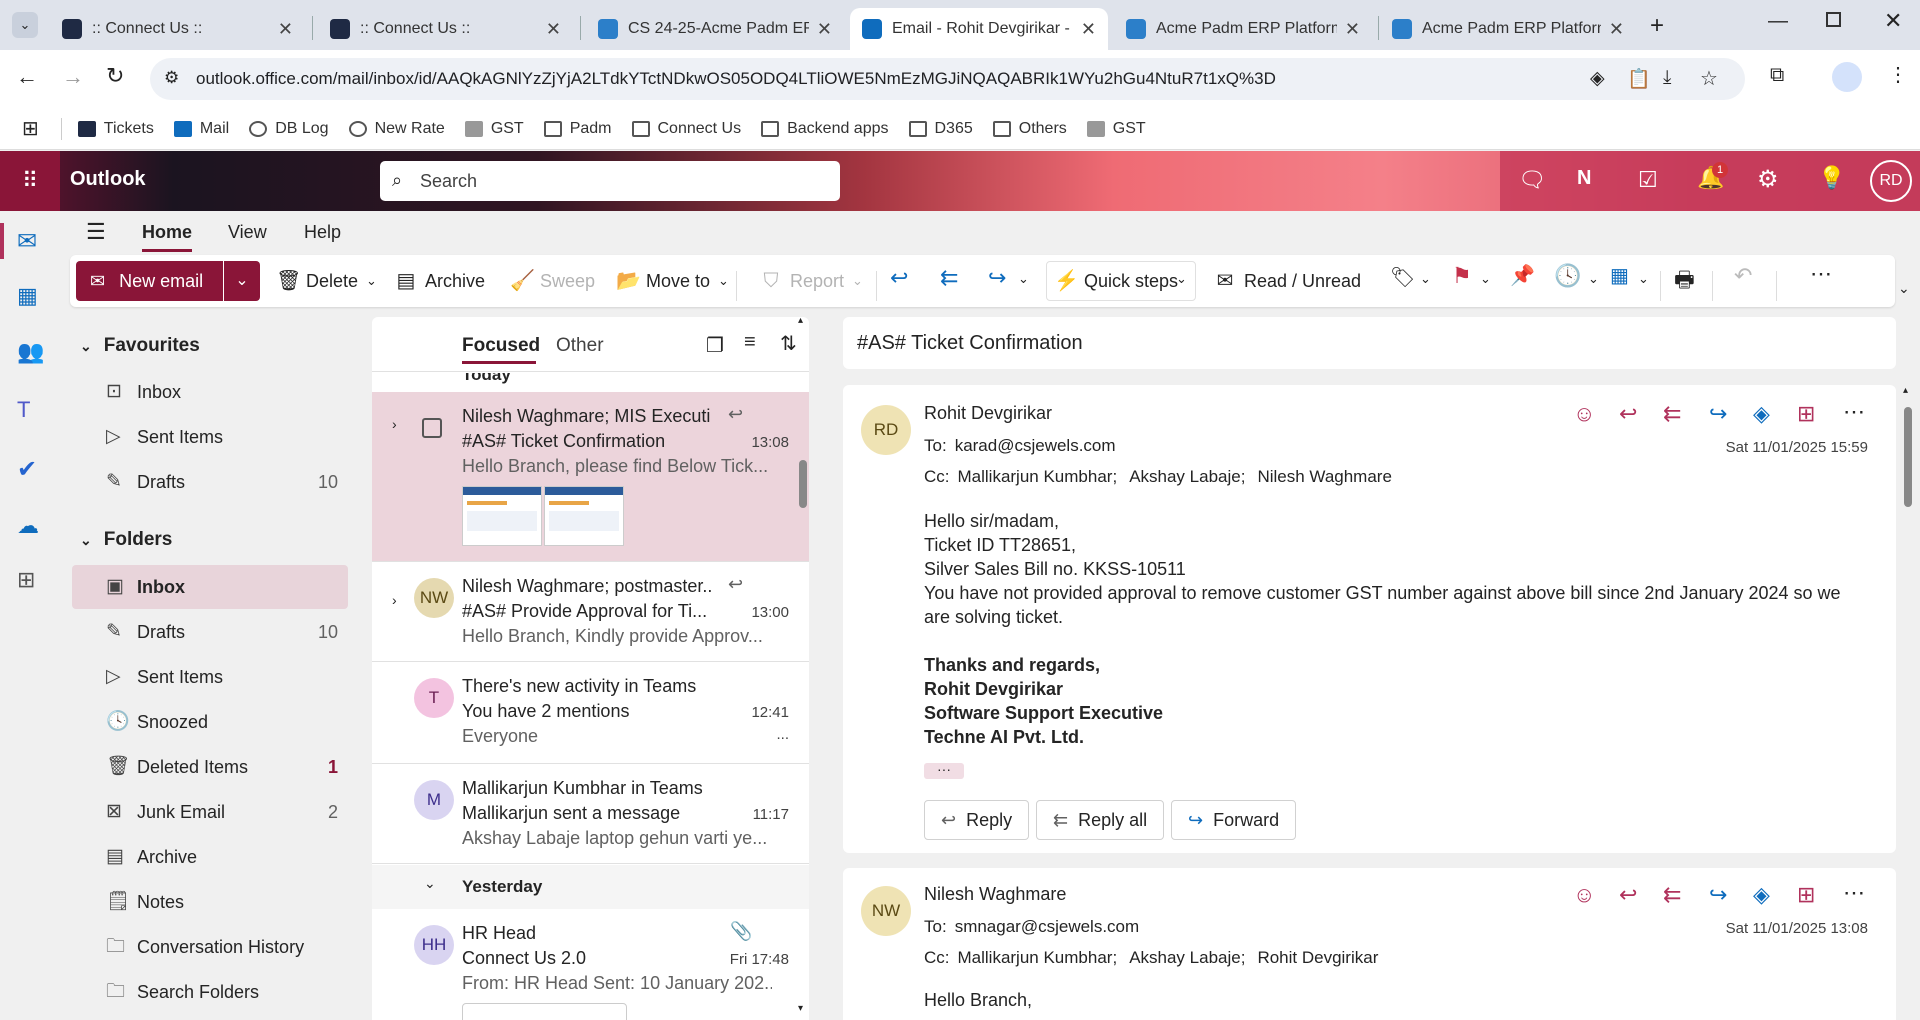 The image size is (1920, 1020). Describe the element at coordinates (1029, 129) in the screenshot. I see `bookmark-folder-others: Others` at that location.